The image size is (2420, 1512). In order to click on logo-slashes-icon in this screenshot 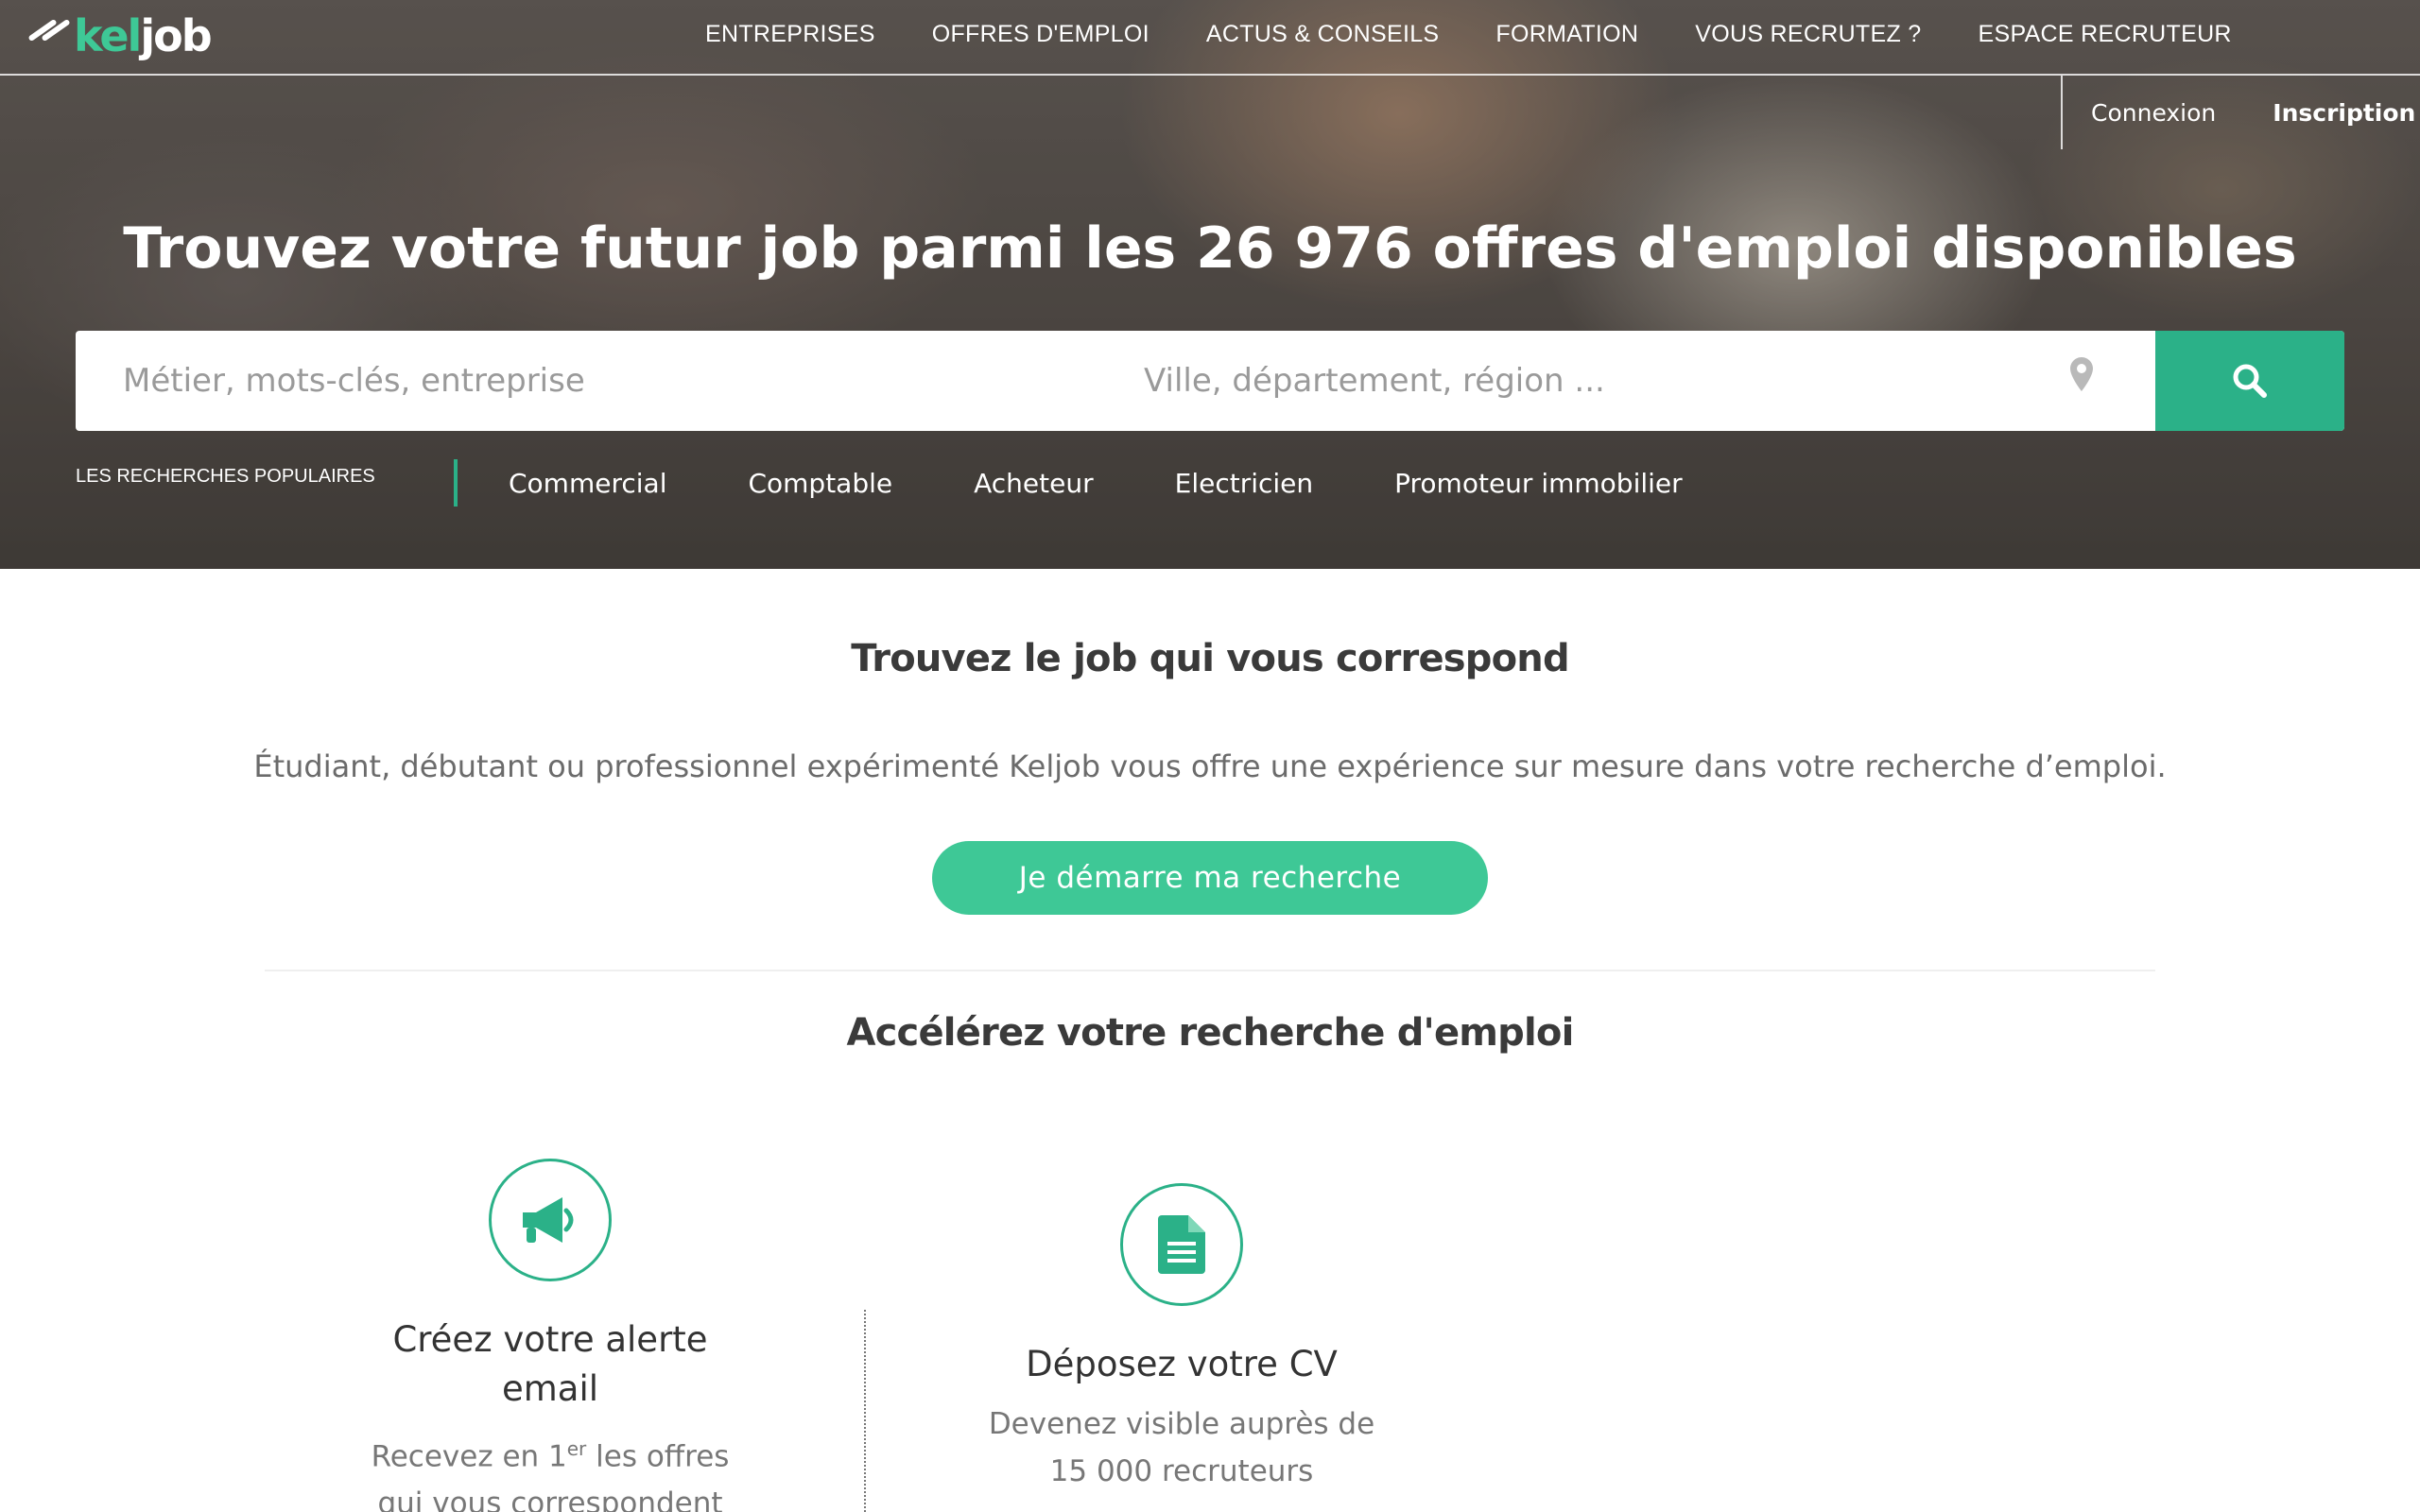, I will do `click(49, 34)`.